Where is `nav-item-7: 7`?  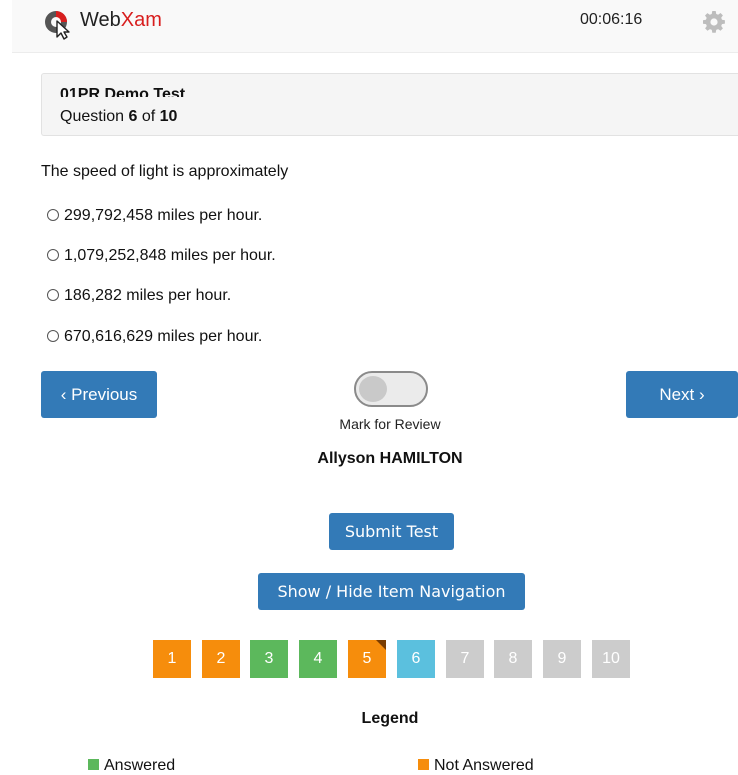
nav-item-7: 7 is located at coordinates (465, 659).